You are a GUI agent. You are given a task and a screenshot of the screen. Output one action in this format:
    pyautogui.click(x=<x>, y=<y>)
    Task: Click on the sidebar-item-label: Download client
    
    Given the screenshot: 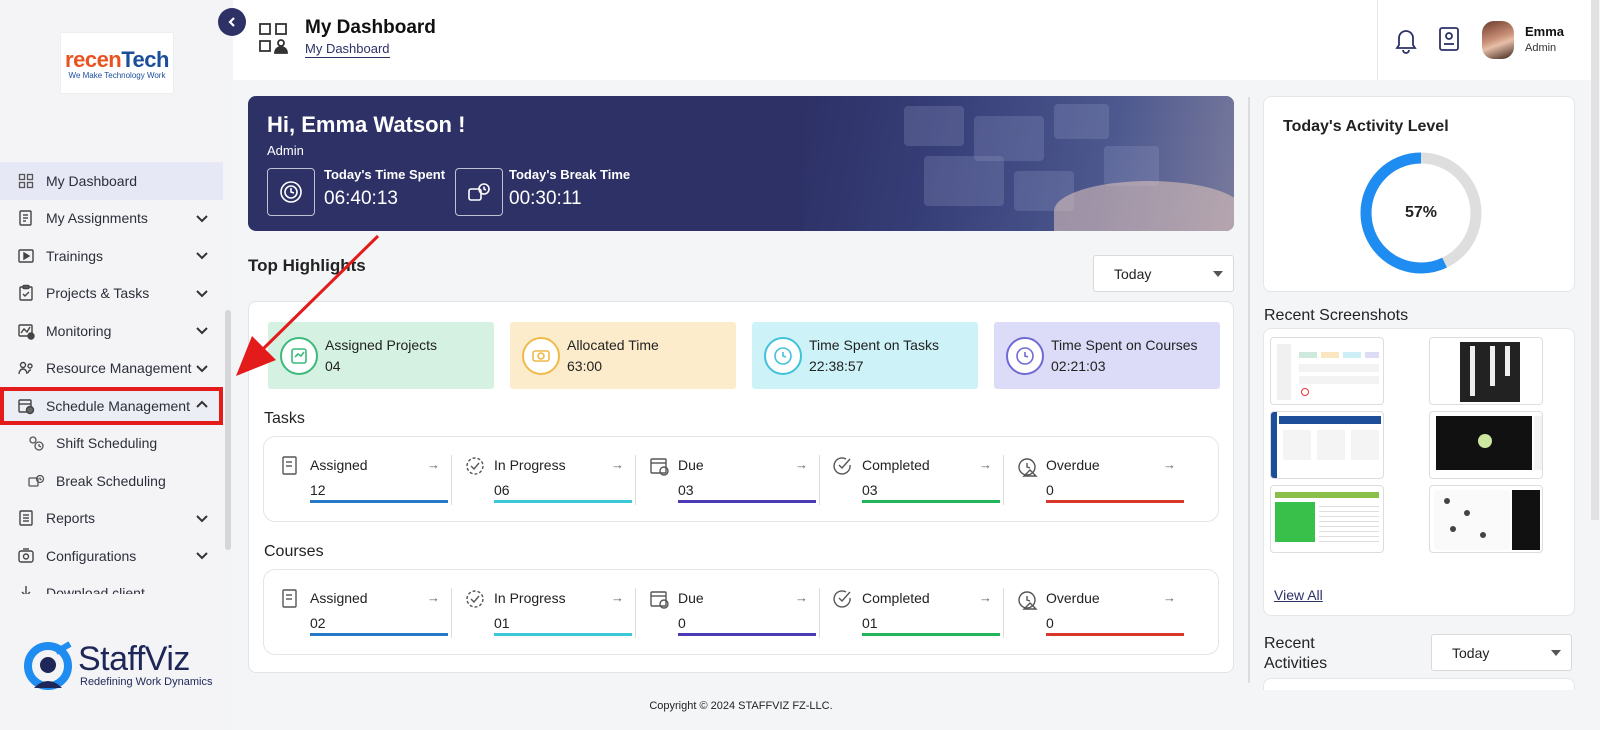 What is the action you would take?
    pyautogui.click(x=95, y=589)
    